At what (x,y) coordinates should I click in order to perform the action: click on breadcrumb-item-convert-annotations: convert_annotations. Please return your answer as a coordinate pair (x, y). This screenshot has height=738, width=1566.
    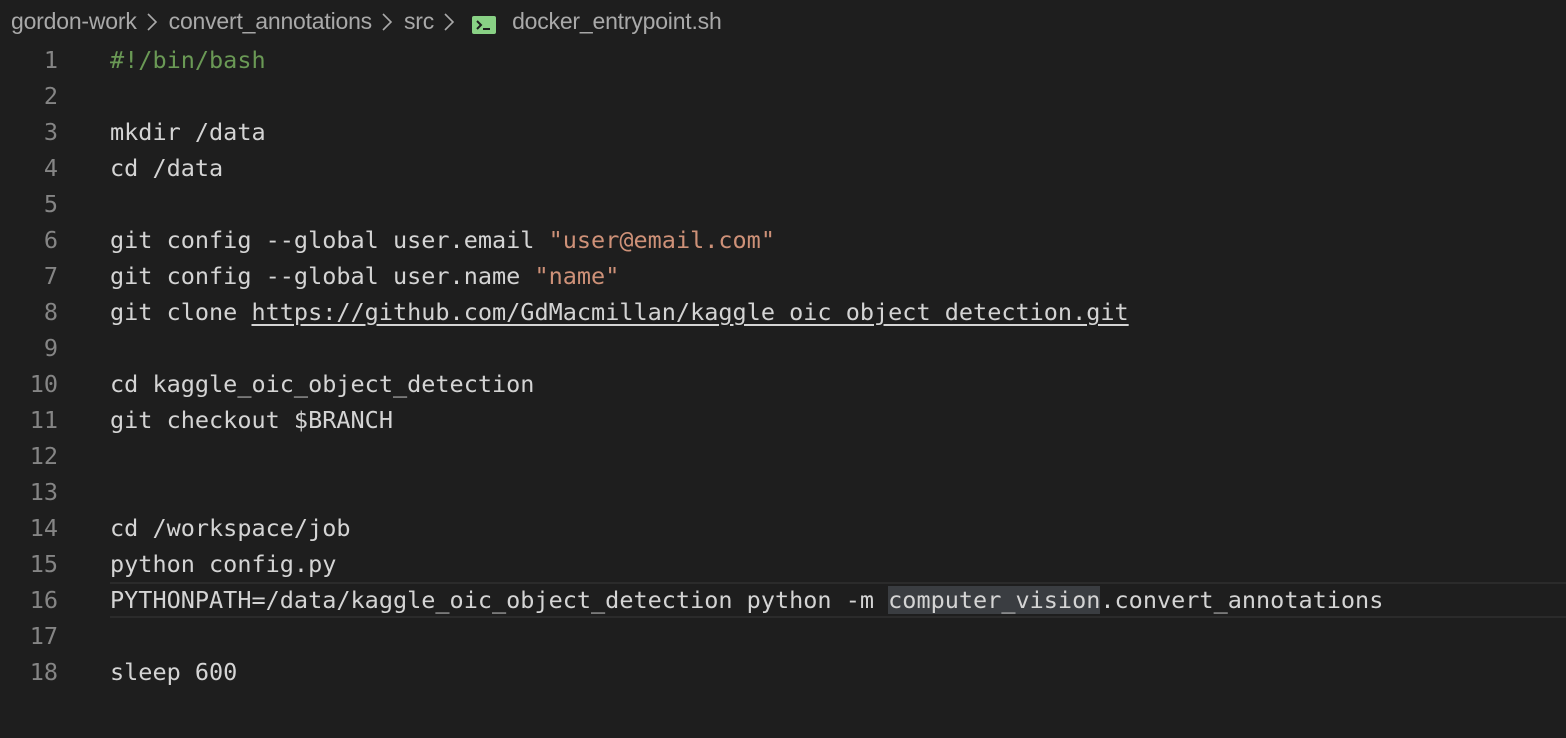
    Looking at the image, I should click on (271, 21).